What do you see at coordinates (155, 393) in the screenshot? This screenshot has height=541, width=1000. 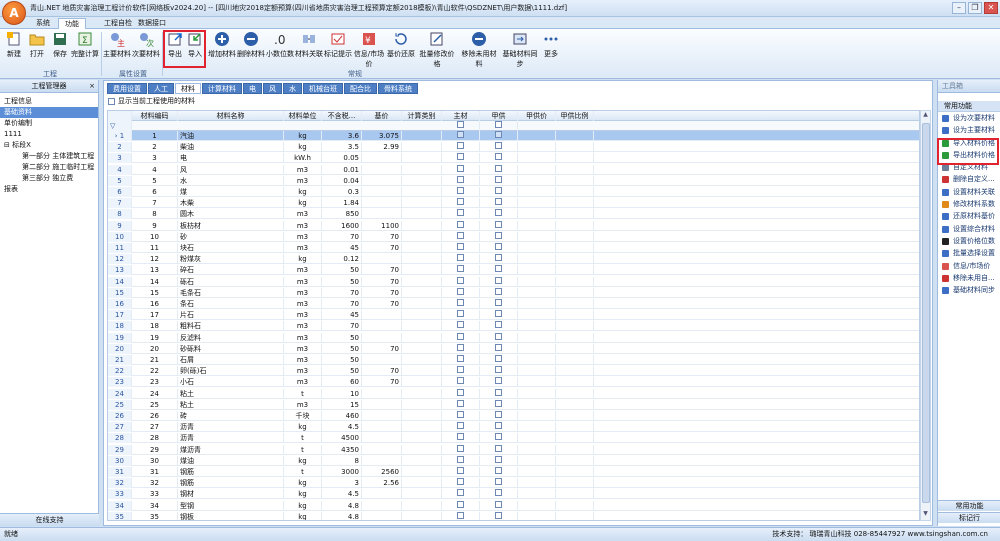 I see `cell-code: 24` at bounding box center [155, 393].